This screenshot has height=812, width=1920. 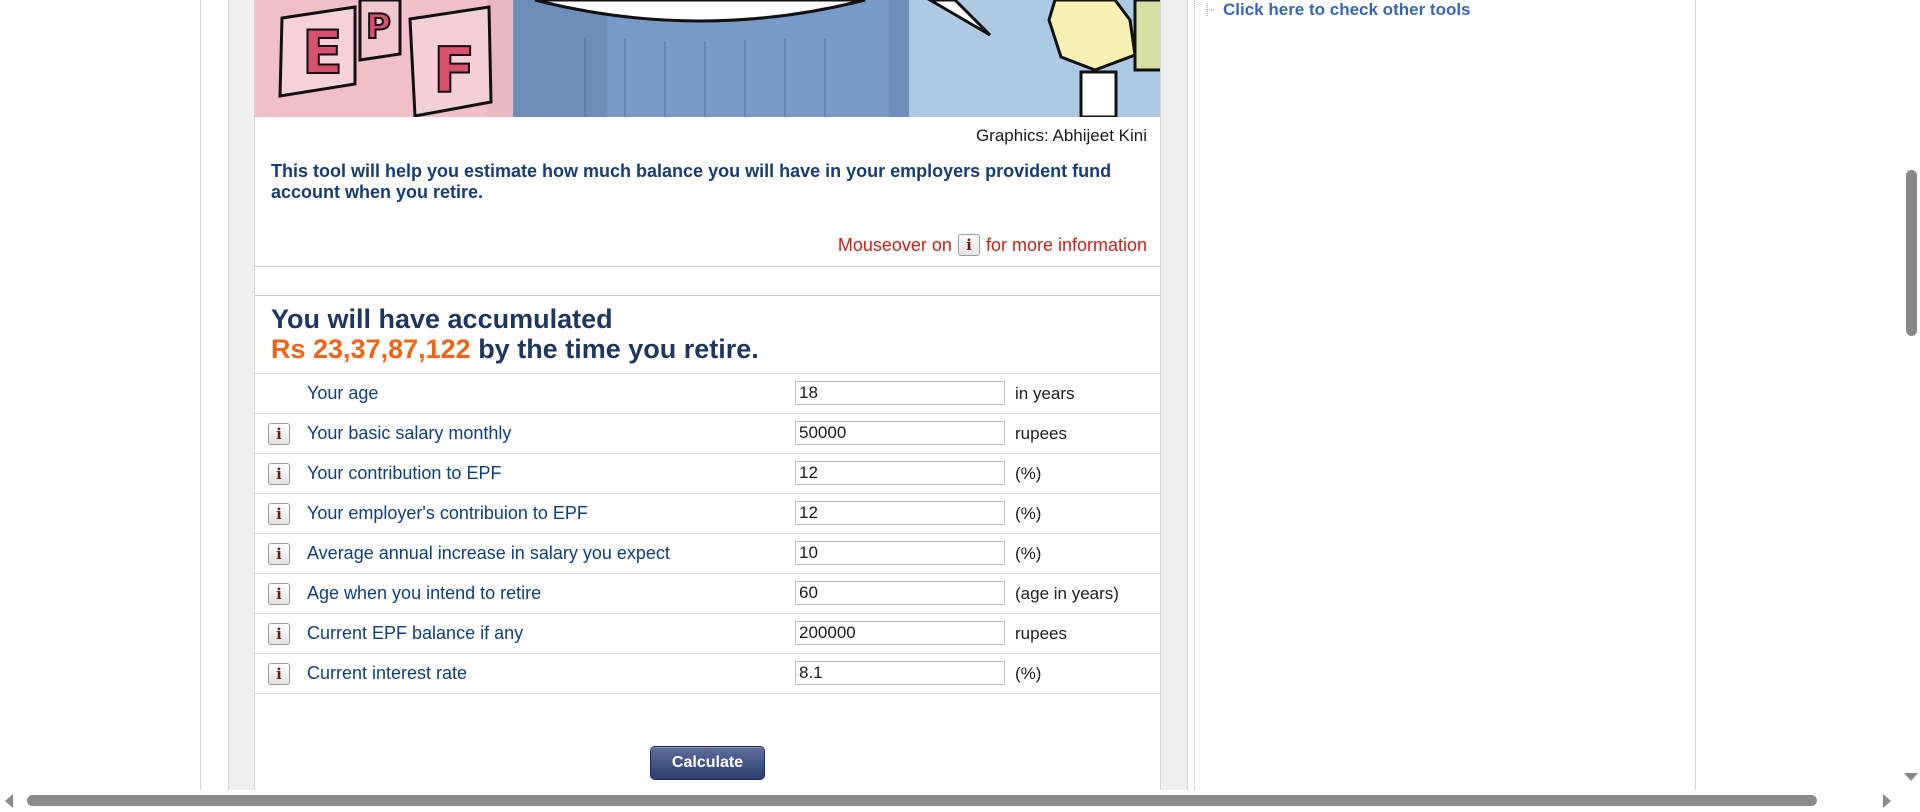 I want to click on age-label: Your age, so click(x=343, y=393).